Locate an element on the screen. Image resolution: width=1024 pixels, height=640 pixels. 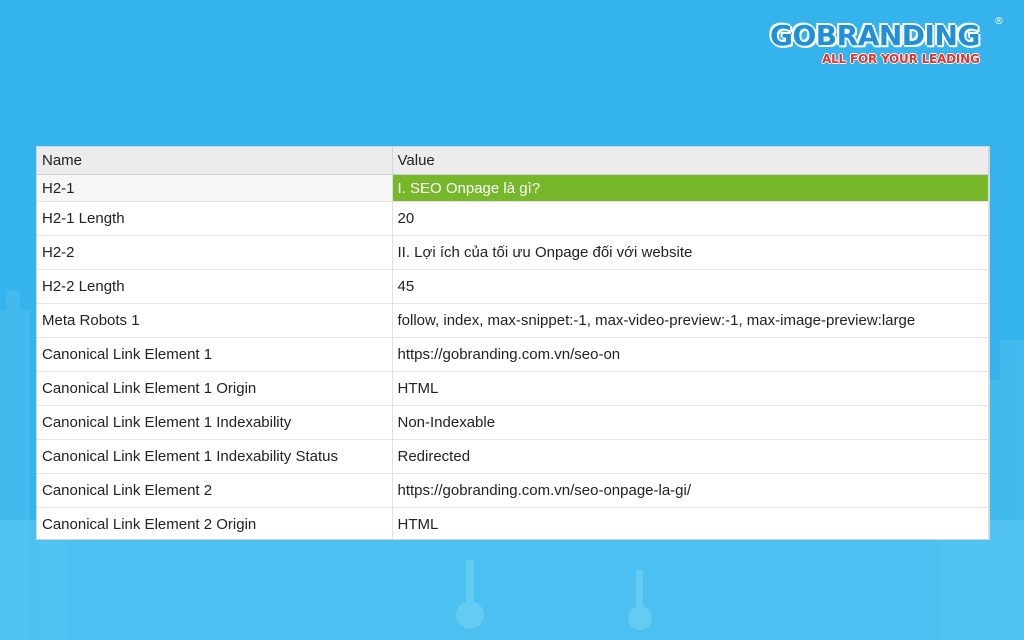
table-row: H2-2 Length 45 is located at coordinates (513, 286).